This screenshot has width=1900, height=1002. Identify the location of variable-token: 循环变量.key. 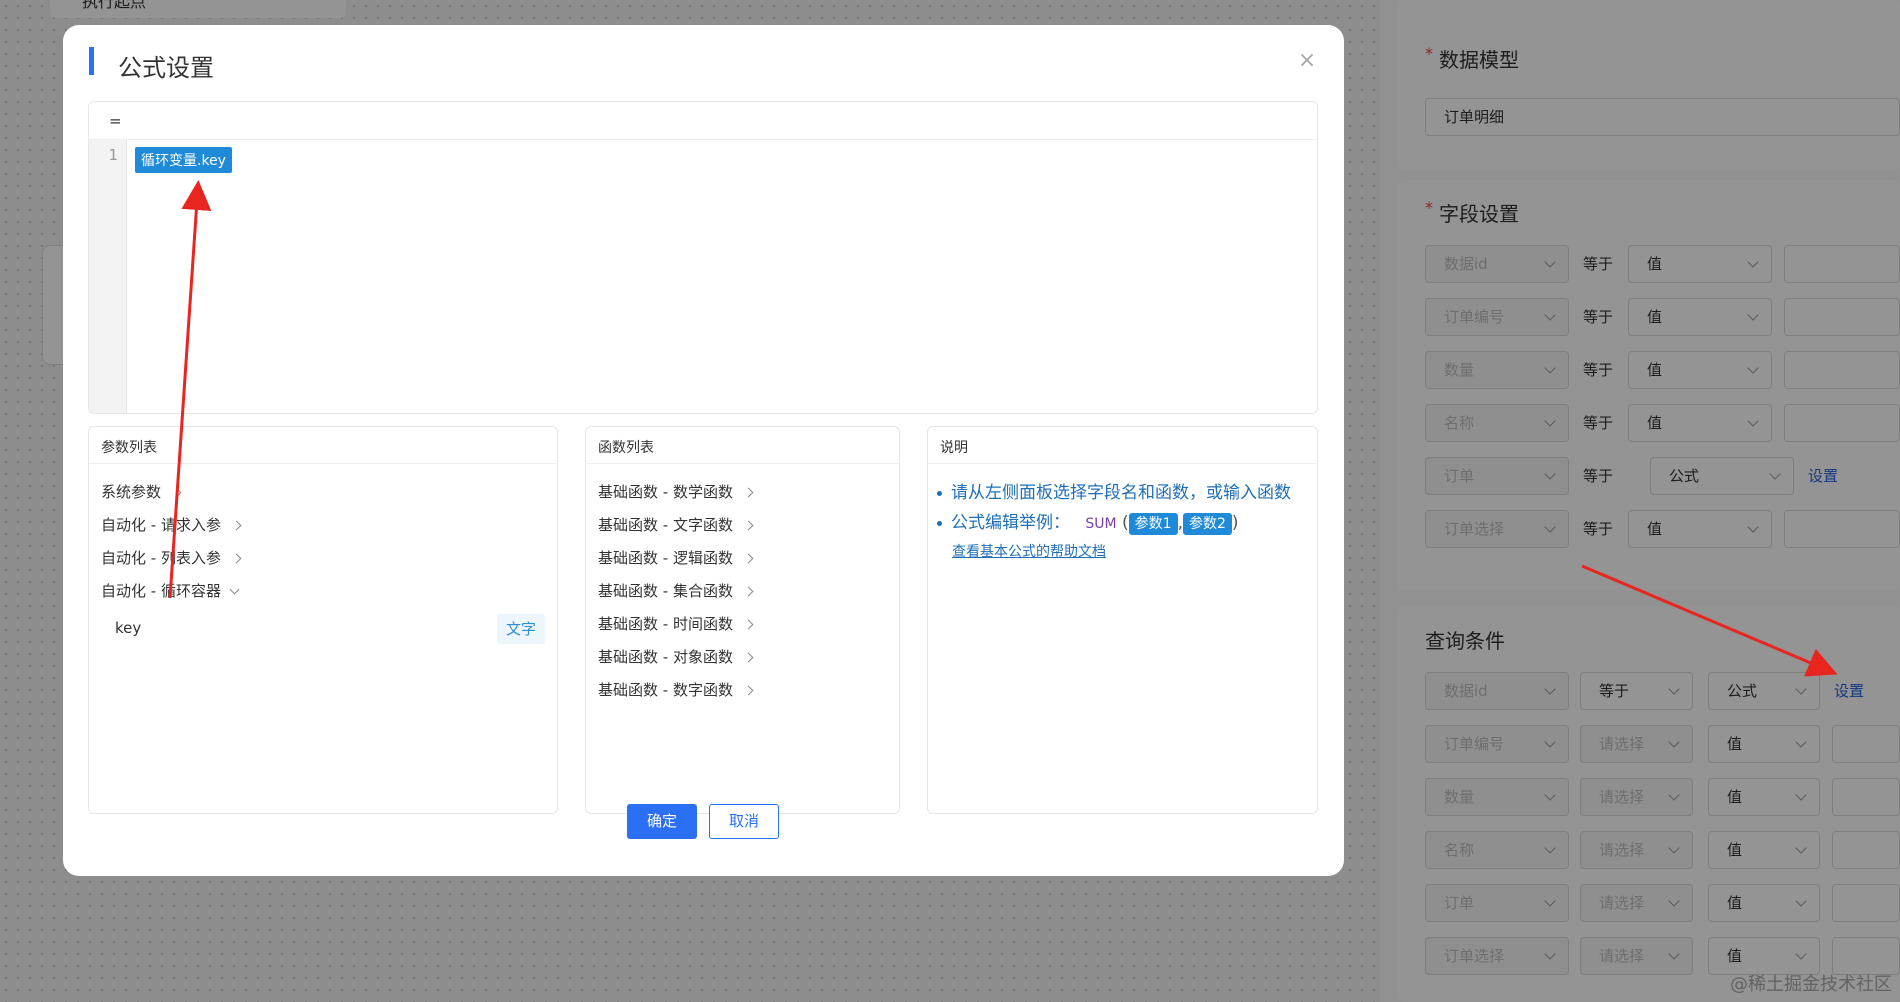
(183, 160).